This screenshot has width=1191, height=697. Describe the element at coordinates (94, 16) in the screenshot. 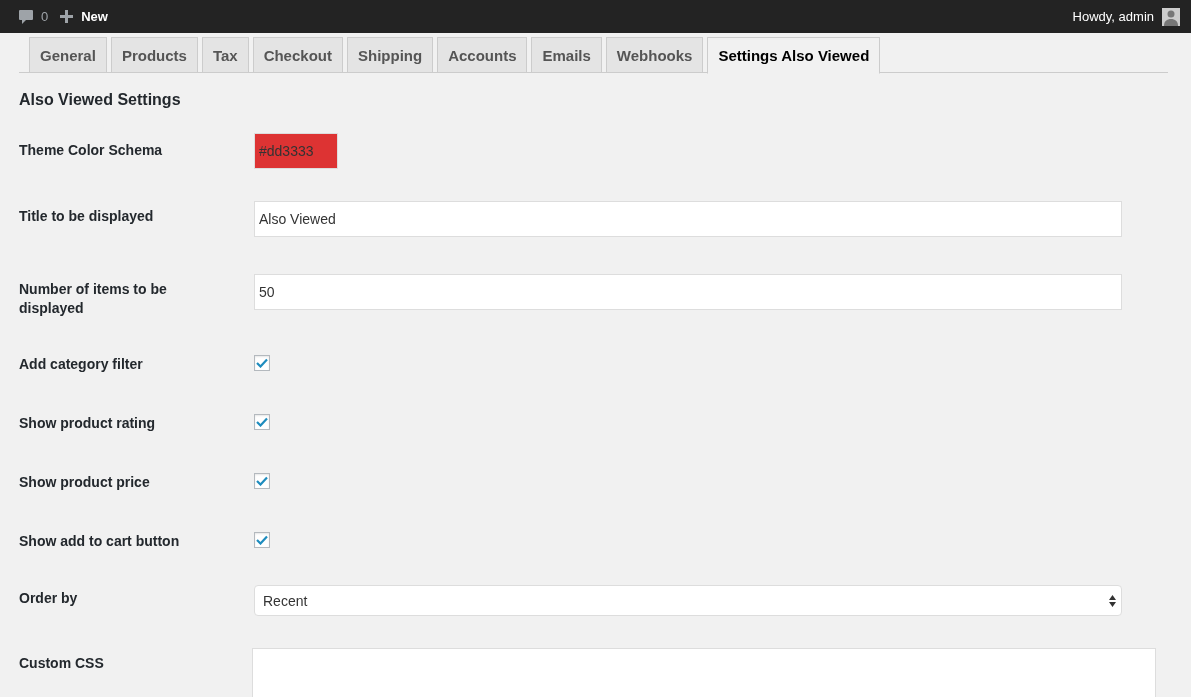

I see `new-link: New` at that location.